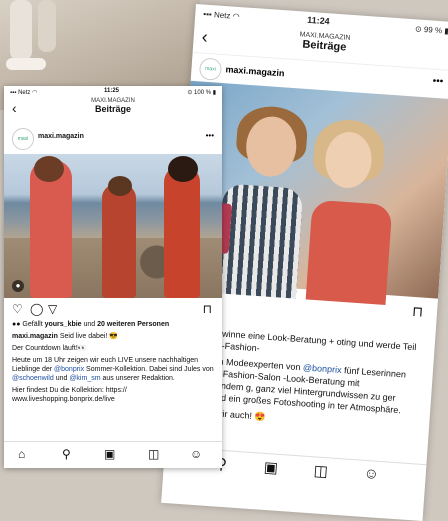 The height and width of the screenshot is (521, 448). I want to click on mention-link: @schoenwild, so click(33, 378).